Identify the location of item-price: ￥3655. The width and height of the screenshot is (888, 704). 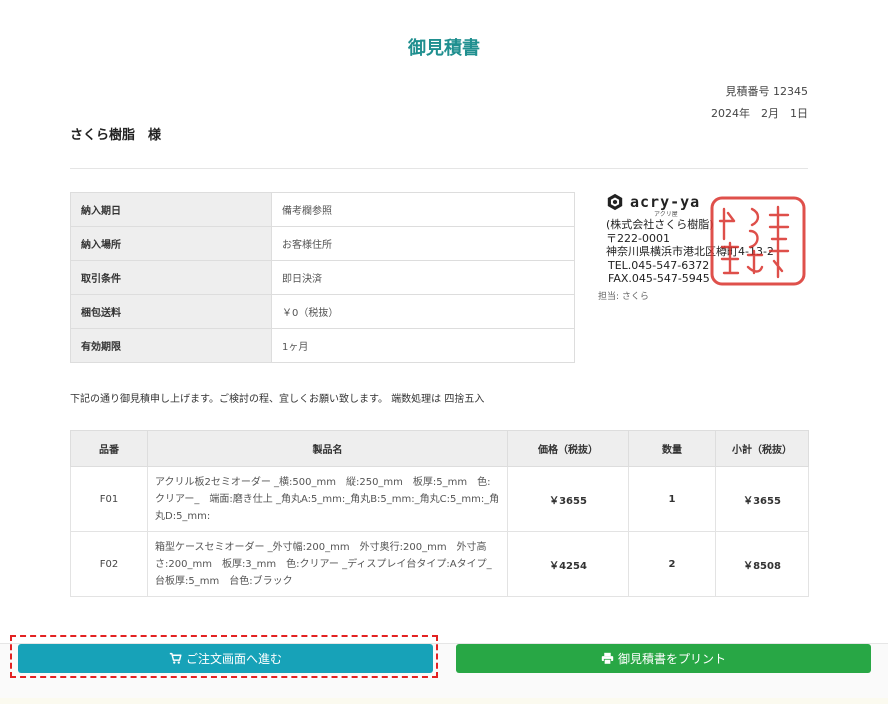
(568, 499).